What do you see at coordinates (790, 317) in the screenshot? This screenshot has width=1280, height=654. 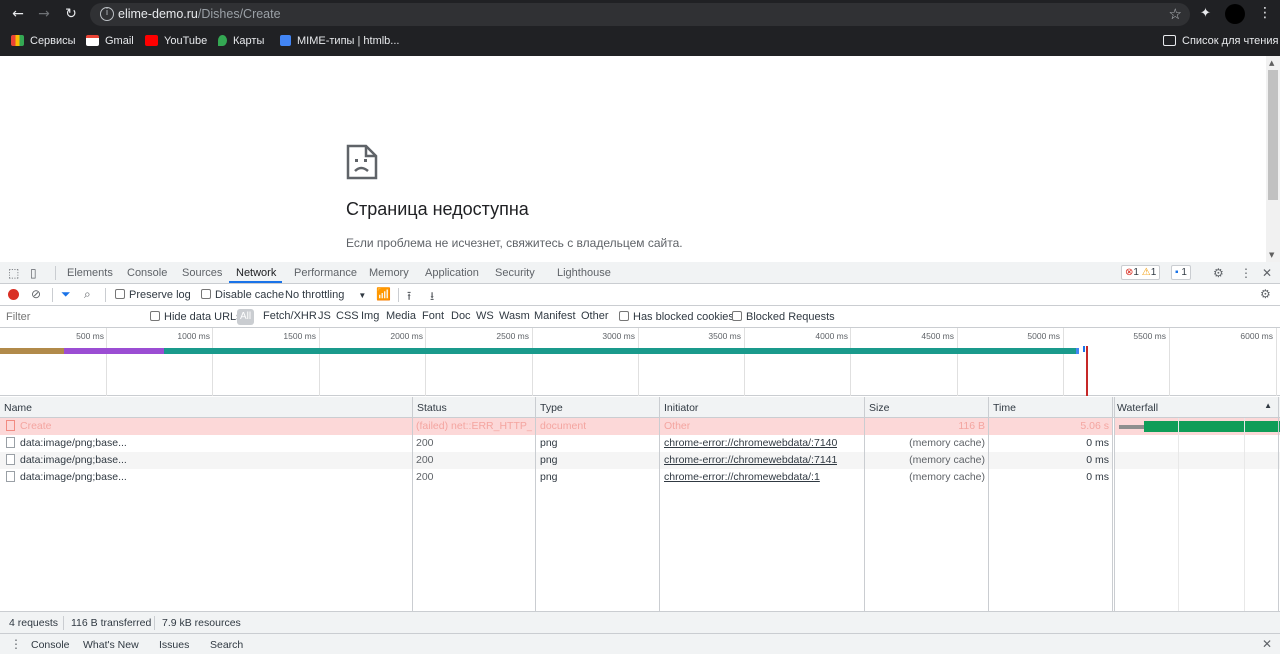 I see `blocked-requests-label: Blocked Requests` at bounding box center [790, 317].